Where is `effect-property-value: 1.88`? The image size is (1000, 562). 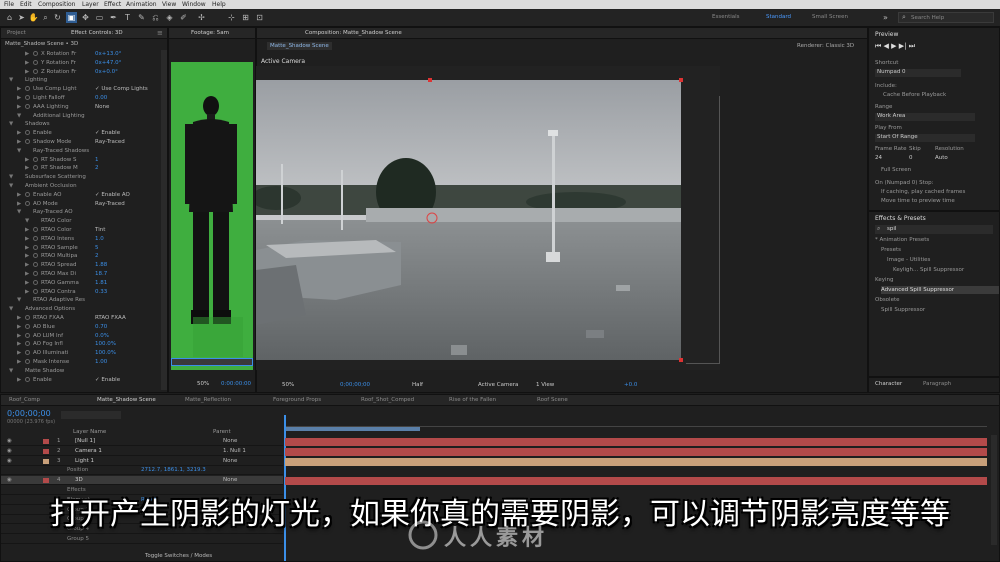
effect-property-value: 1.88 is located at coordinates (101, 265).